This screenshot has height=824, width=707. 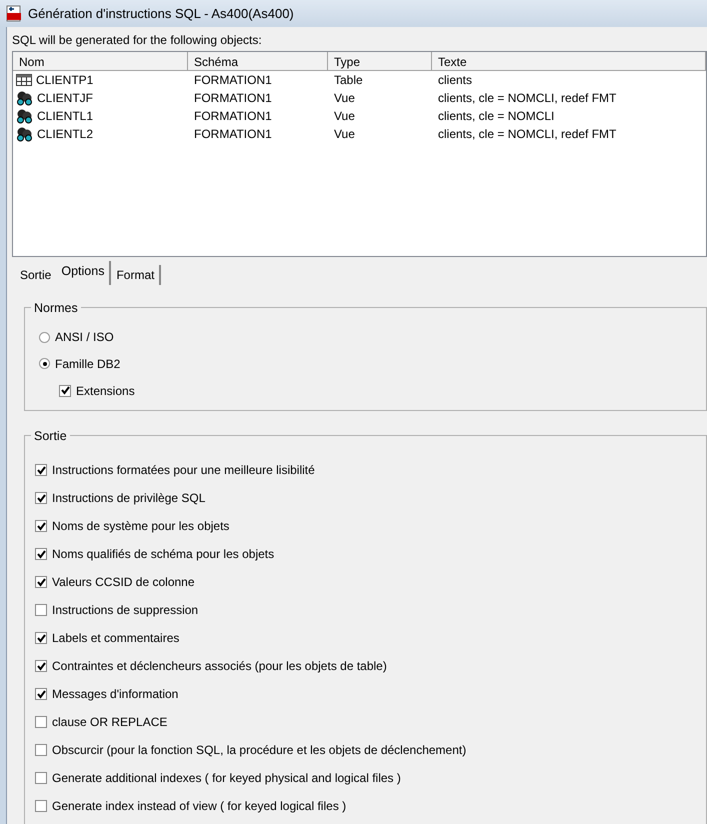 What do you see at coordinates (116, 638) in the screenshot?
I see `option-label: Labels et commentaires` at bounding box center [116, 638].